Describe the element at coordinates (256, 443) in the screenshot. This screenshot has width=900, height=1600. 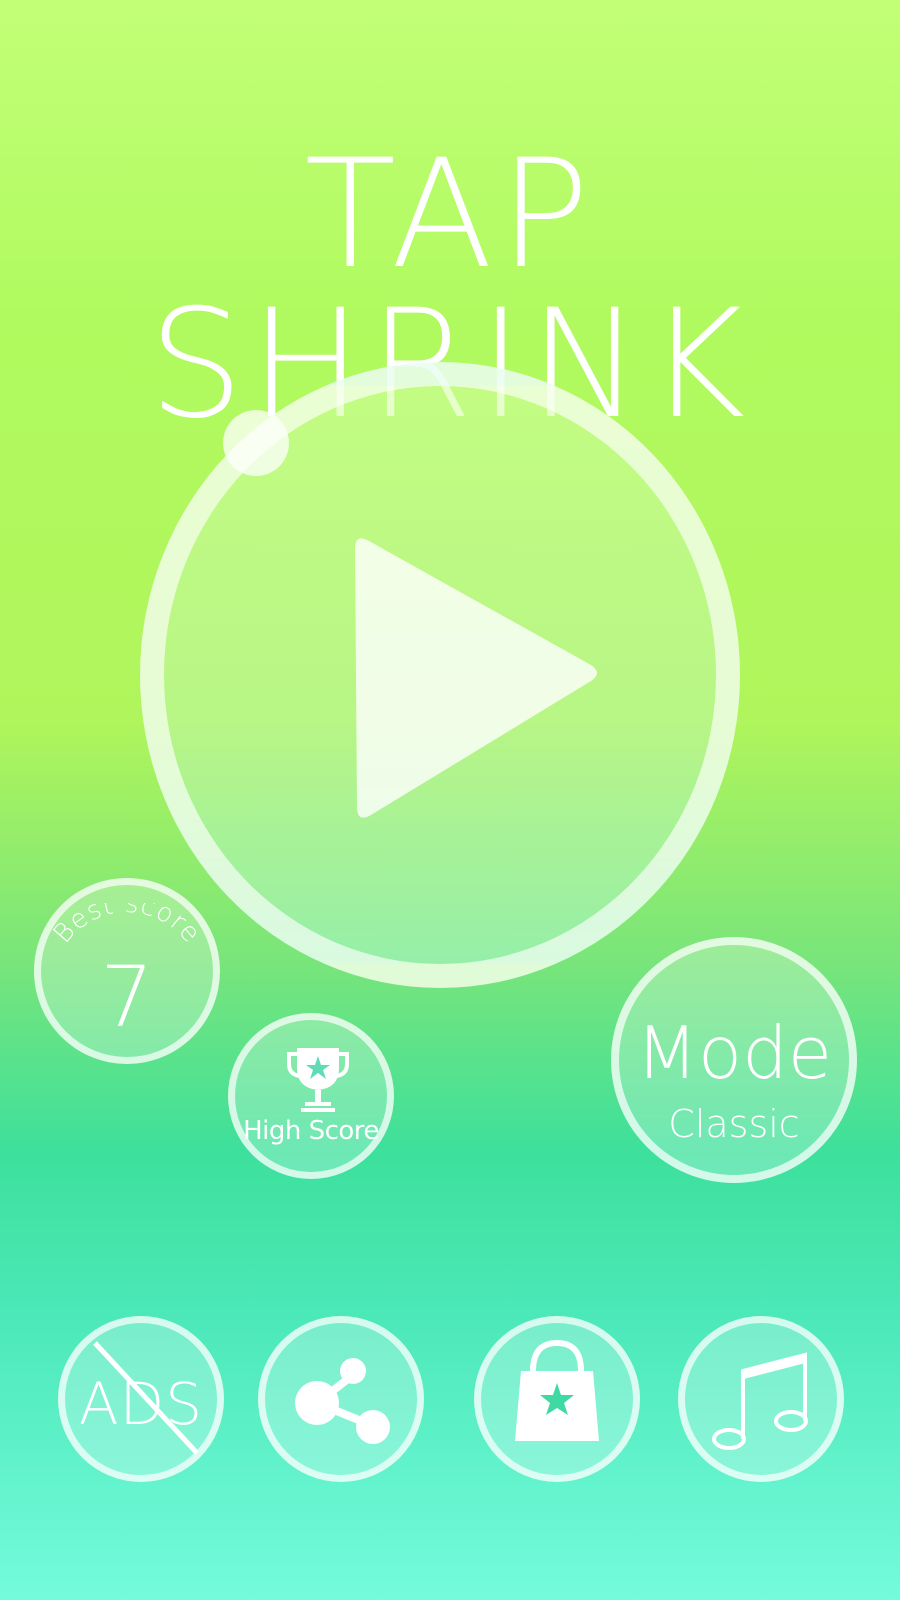
I see `play-ring-knob` at that location.